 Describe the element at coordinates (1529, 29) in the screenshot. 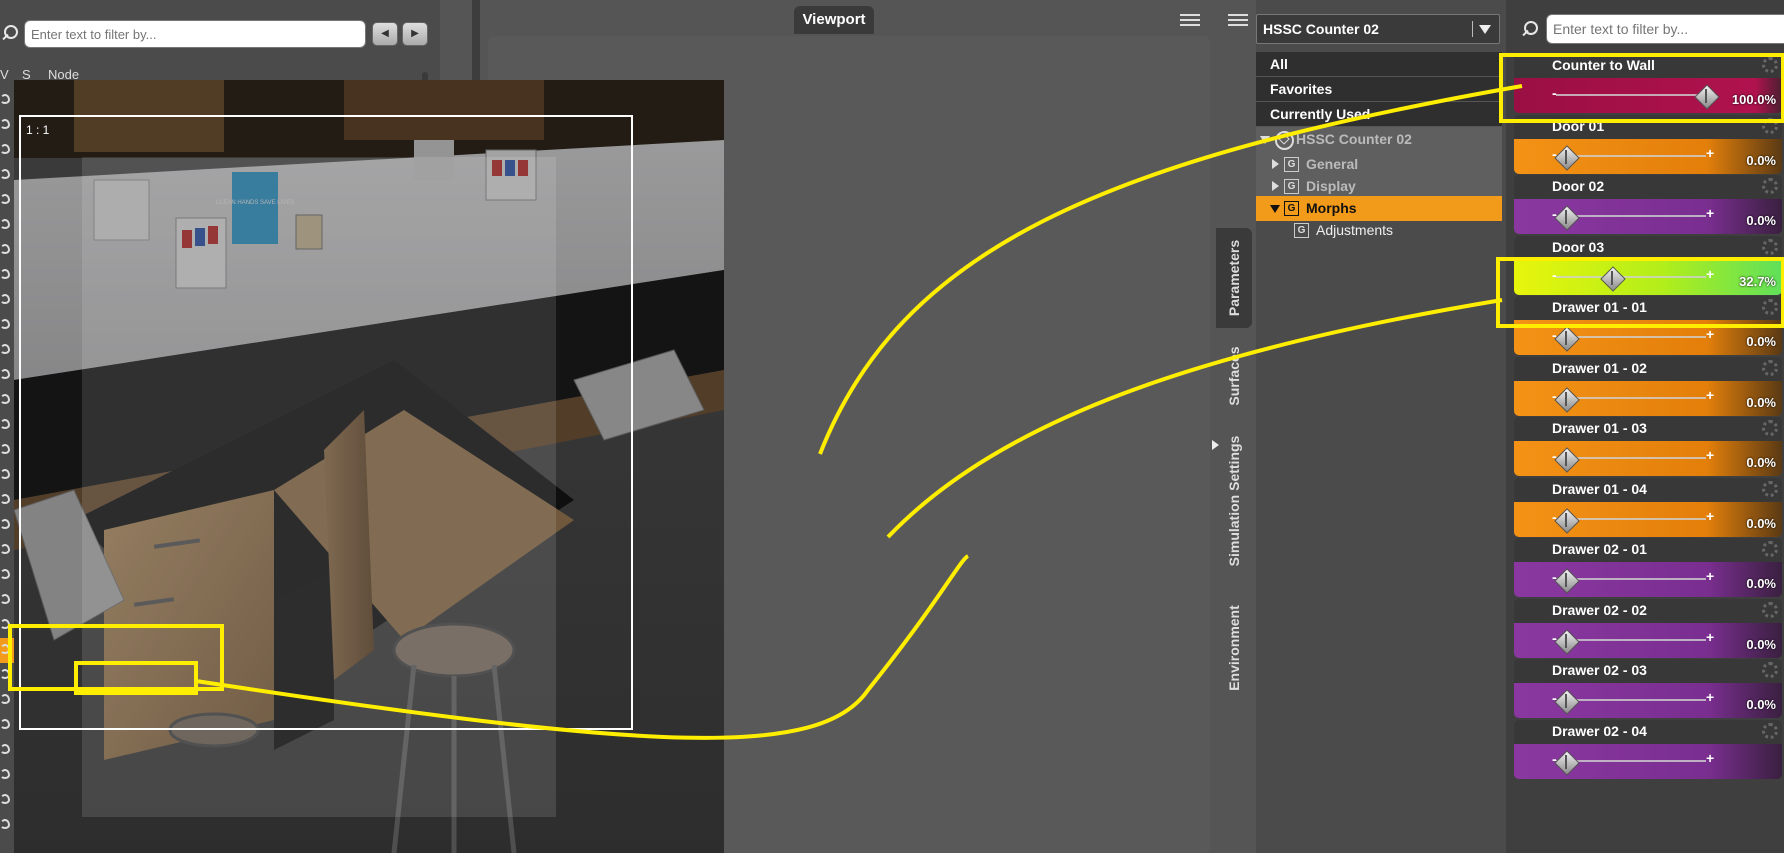

I see `search-icon` at that location.